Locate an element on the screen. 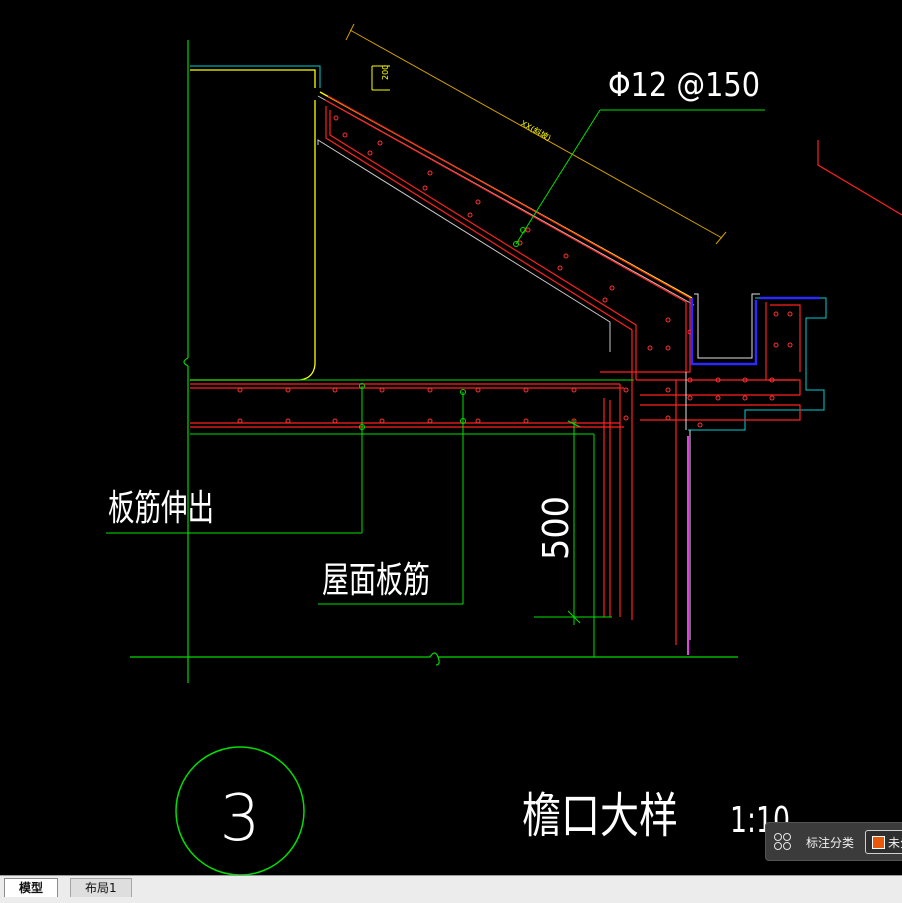 Image resolution: width=902 pixels, height=903 pixels. dimension-200-text: 200 is located at coordinates (385, 72).